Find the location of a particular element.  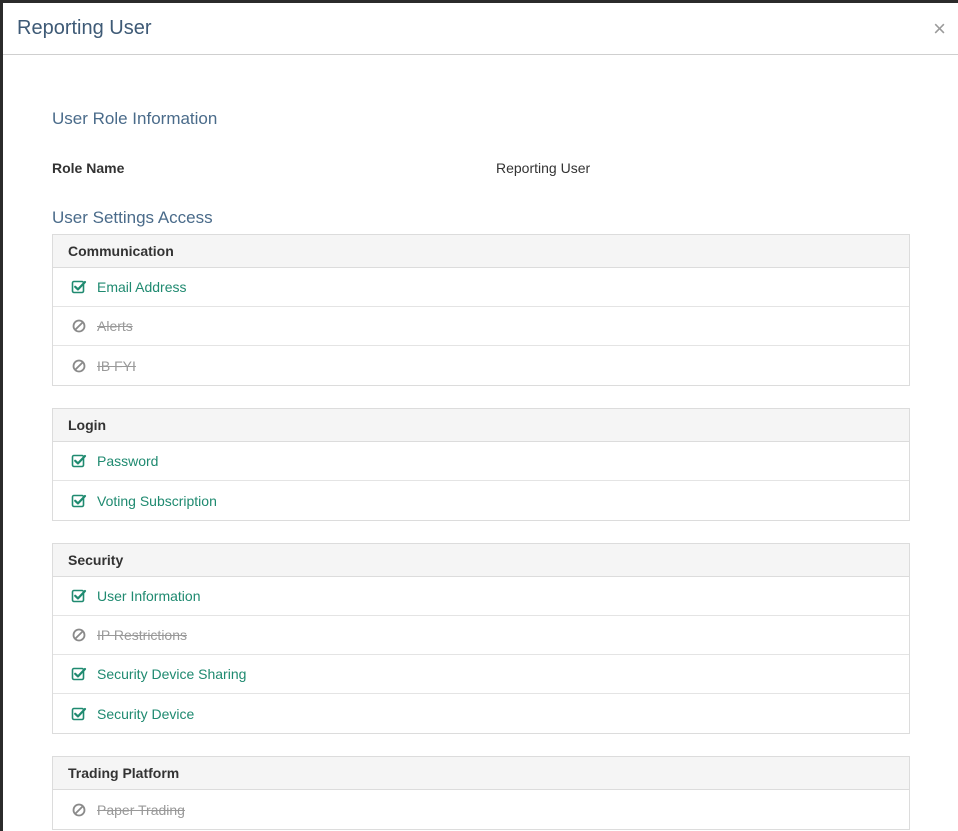

settings-group: Trading Platform Paper Trading is located at coordinates (481, 793).